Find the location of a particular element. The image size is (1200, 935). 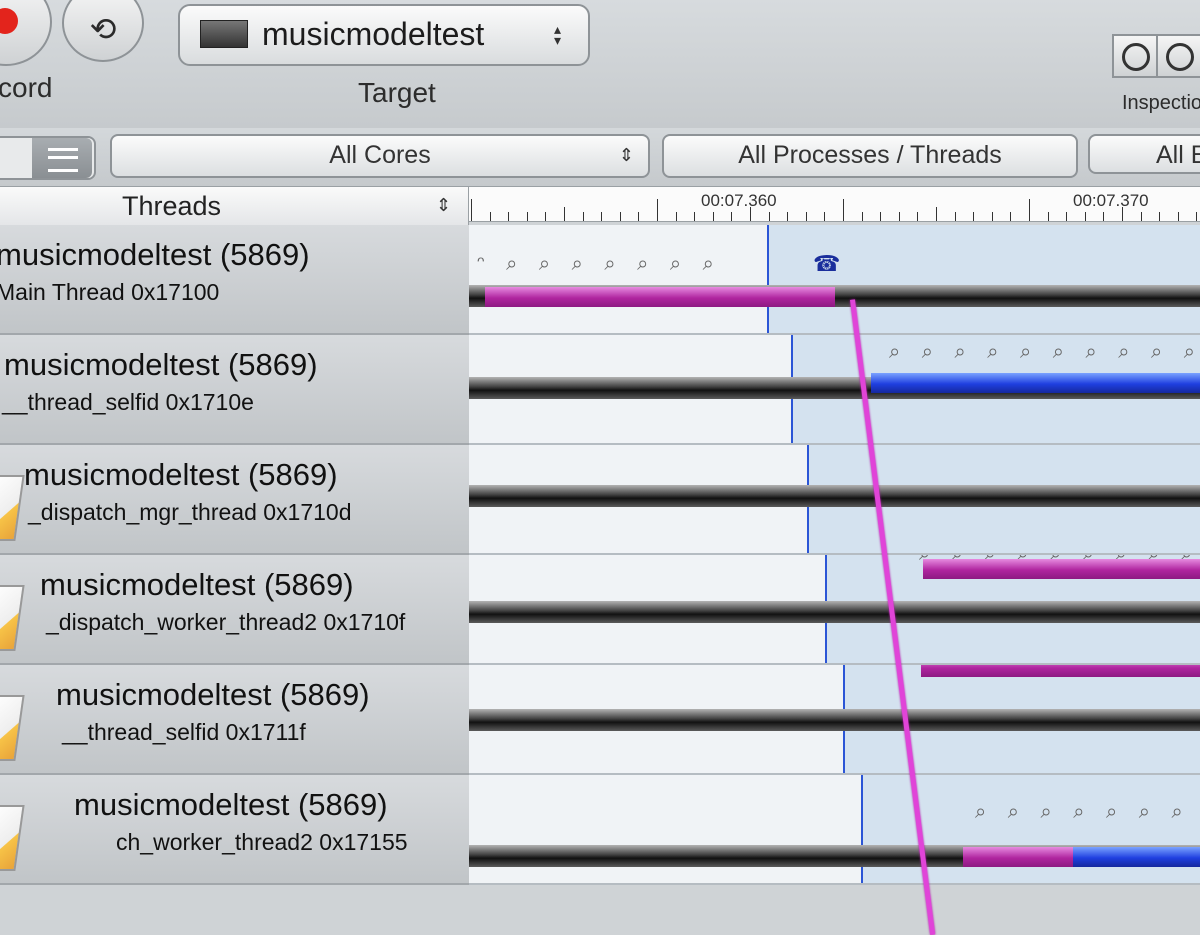

phone-icon: ☎ is located at coordinates (827, 263).